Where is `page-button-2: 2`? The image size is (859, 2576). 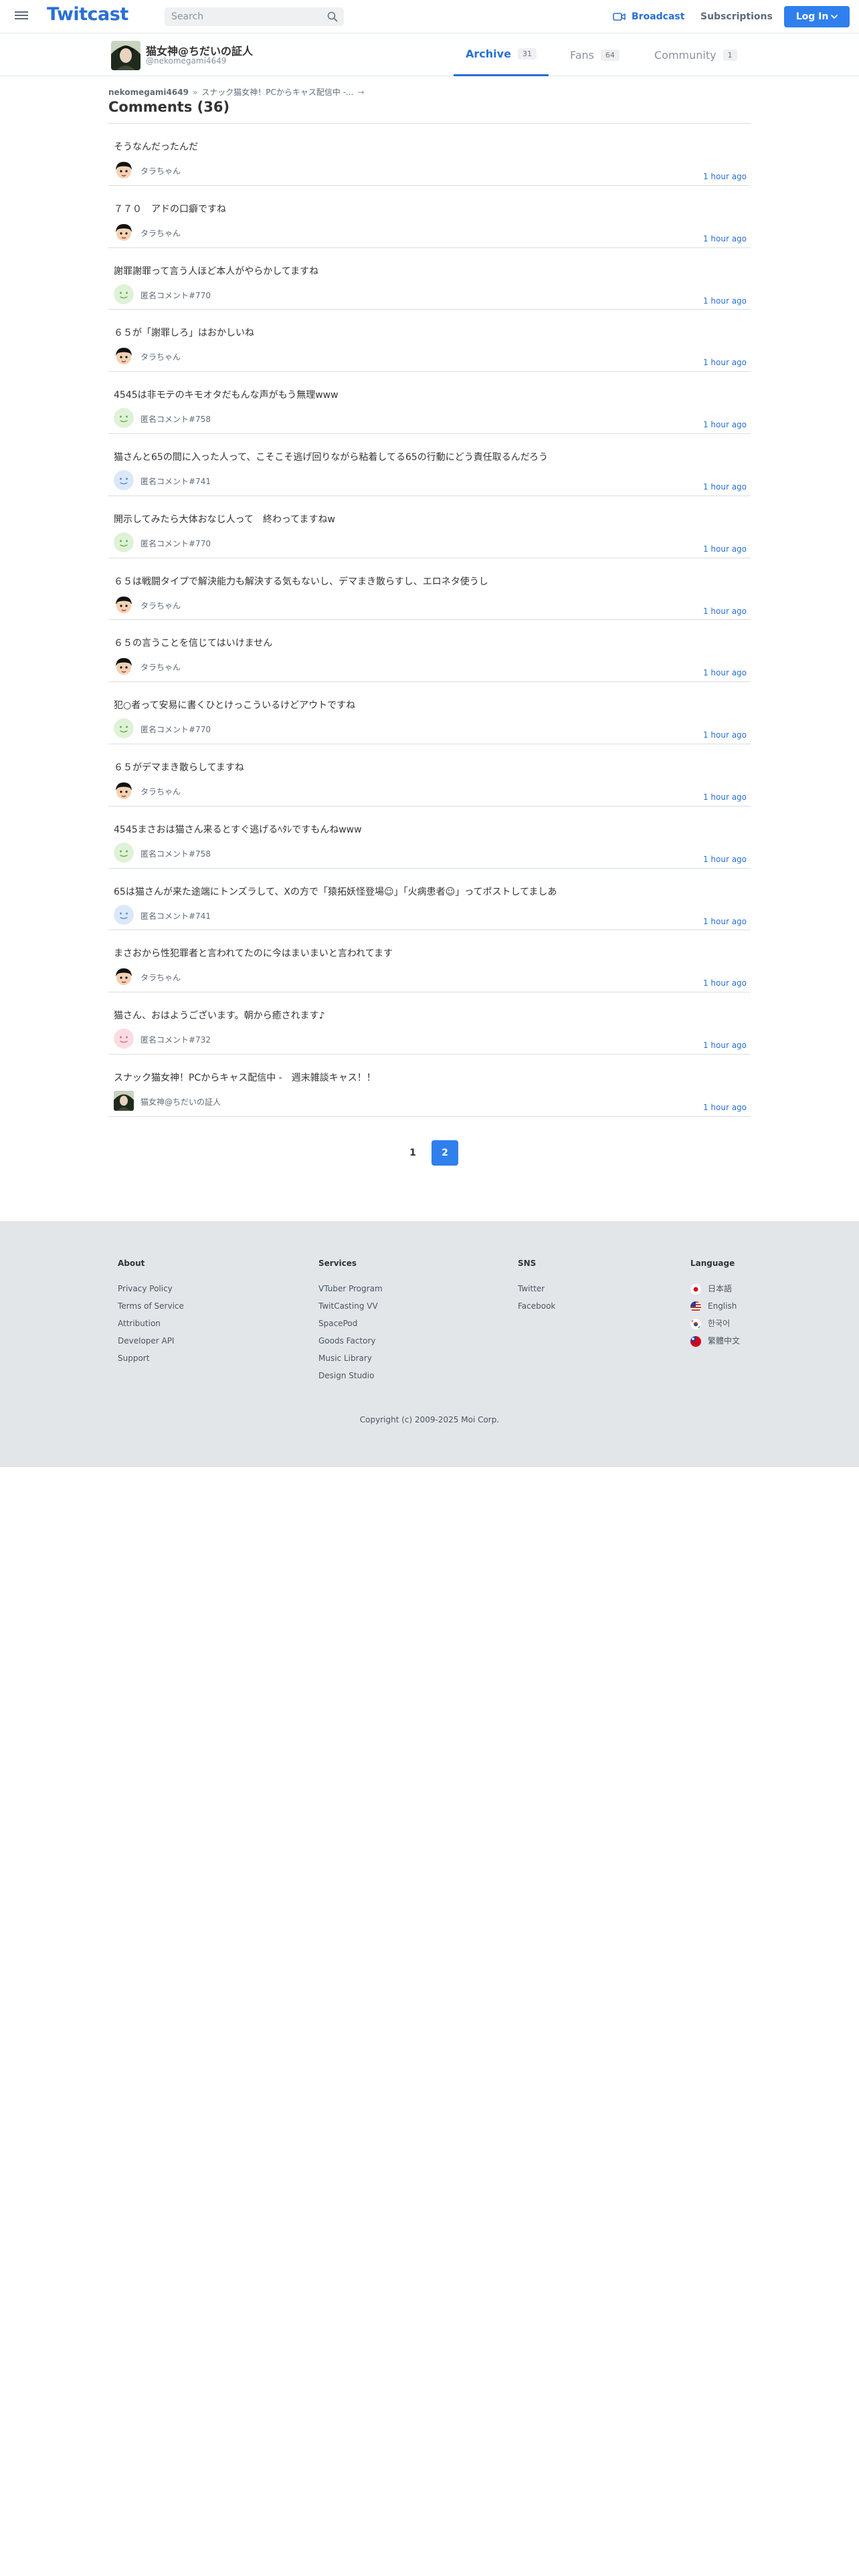
page-button-2: 2 is located at coordinates (445, 1153).